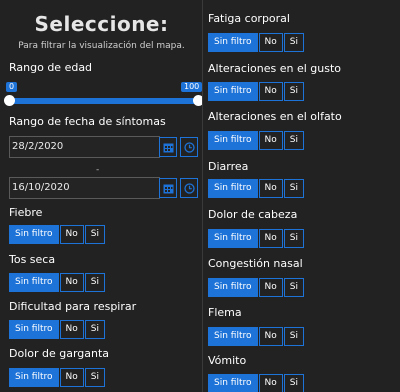 This screenshot has height=392, width=400. I want to click on filter-label-dolor-garganta: Dolor de garganta, so click(59, 353).